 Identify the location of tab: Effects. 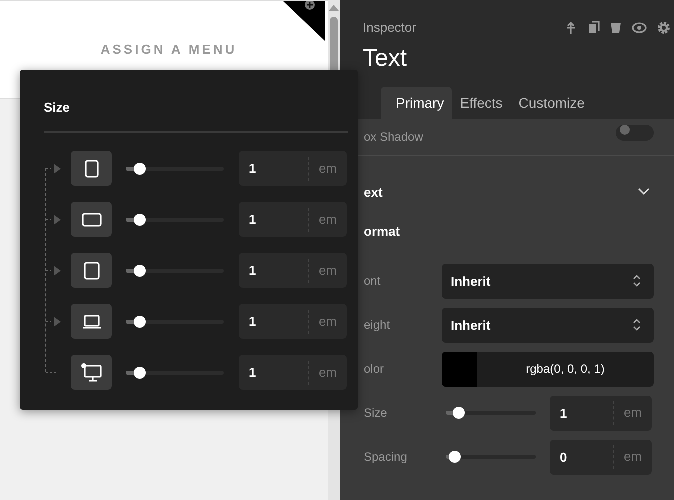
(481, 103).